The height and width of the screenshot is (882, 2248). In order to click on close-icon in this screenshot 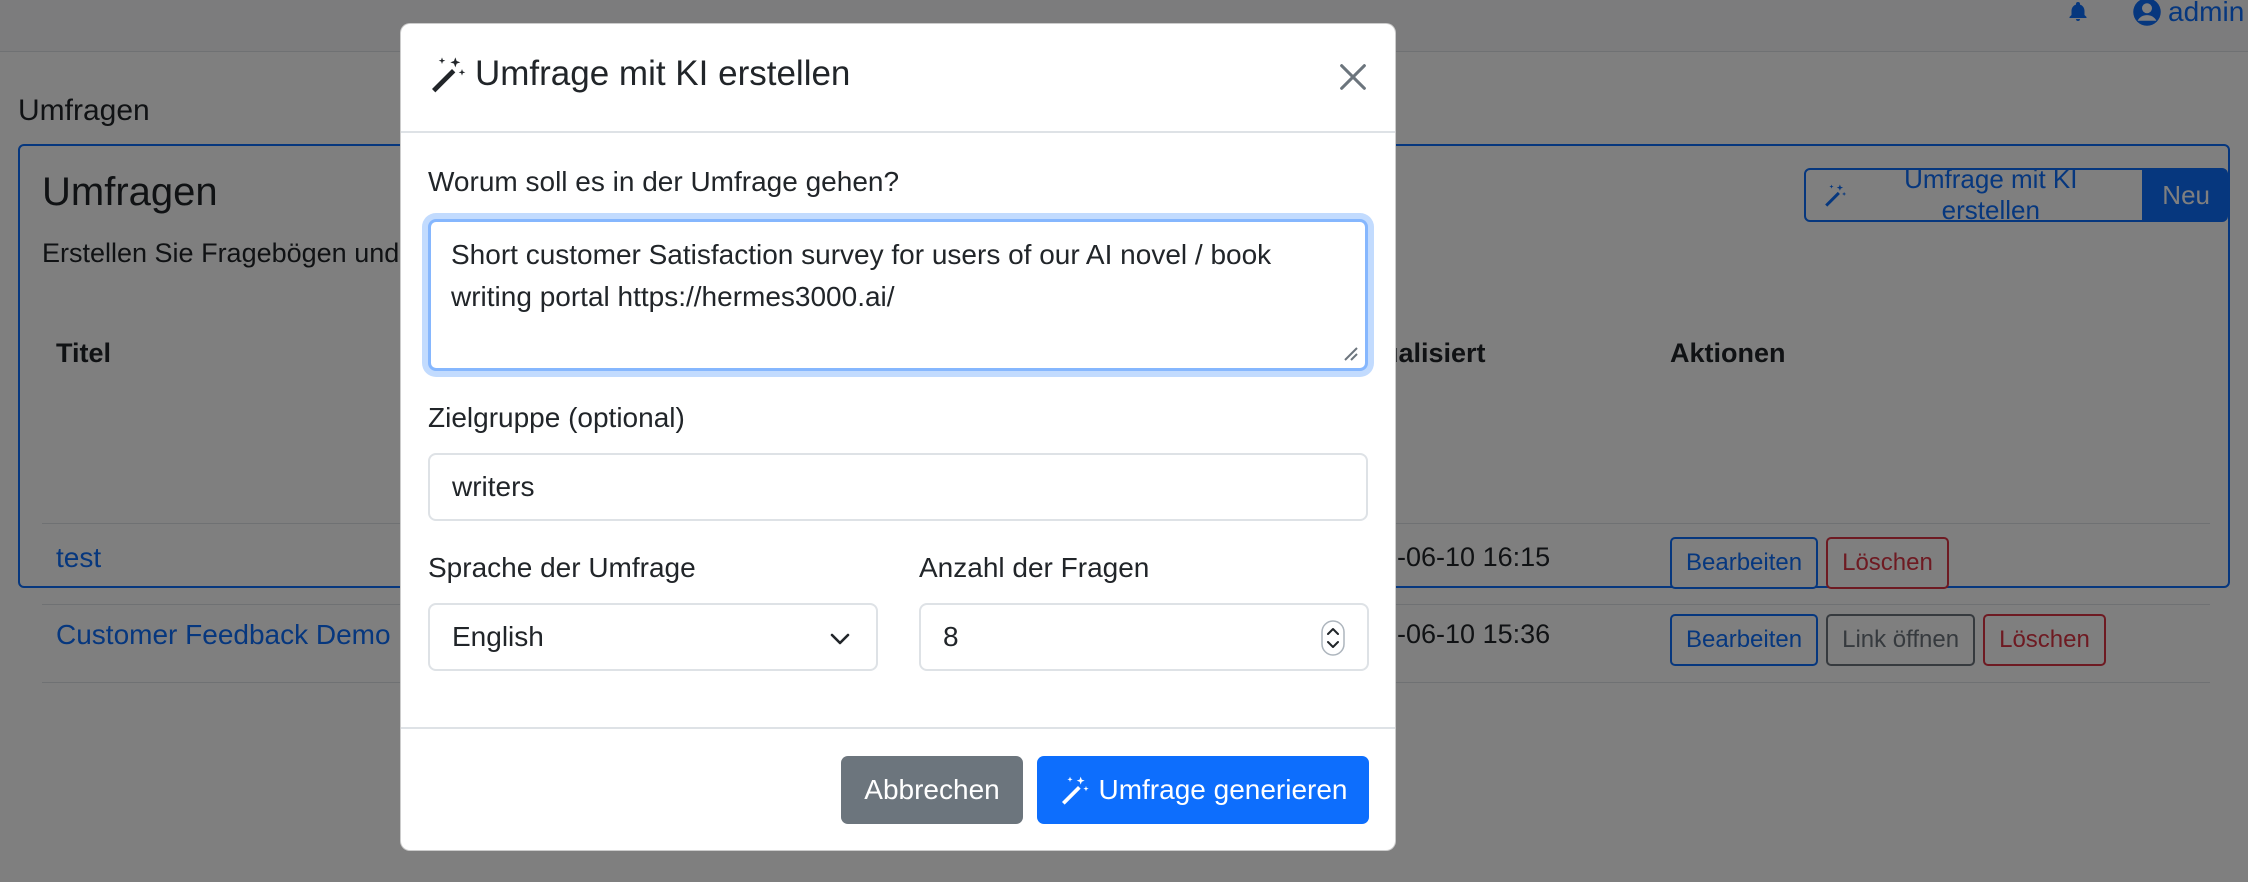, I will do `click(1353, 76)`.